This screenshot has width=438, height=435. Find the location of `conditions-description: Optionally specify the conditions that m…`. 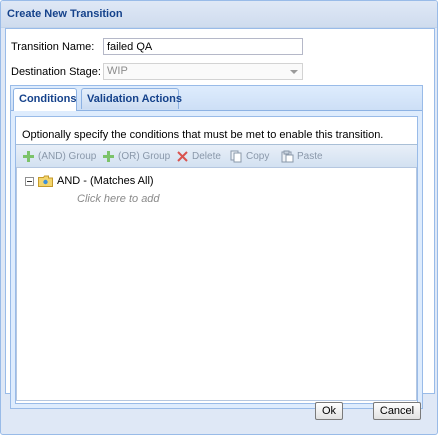

conditions-description: Optionally specify the conditions that m… is located at coordinates (203, 135).